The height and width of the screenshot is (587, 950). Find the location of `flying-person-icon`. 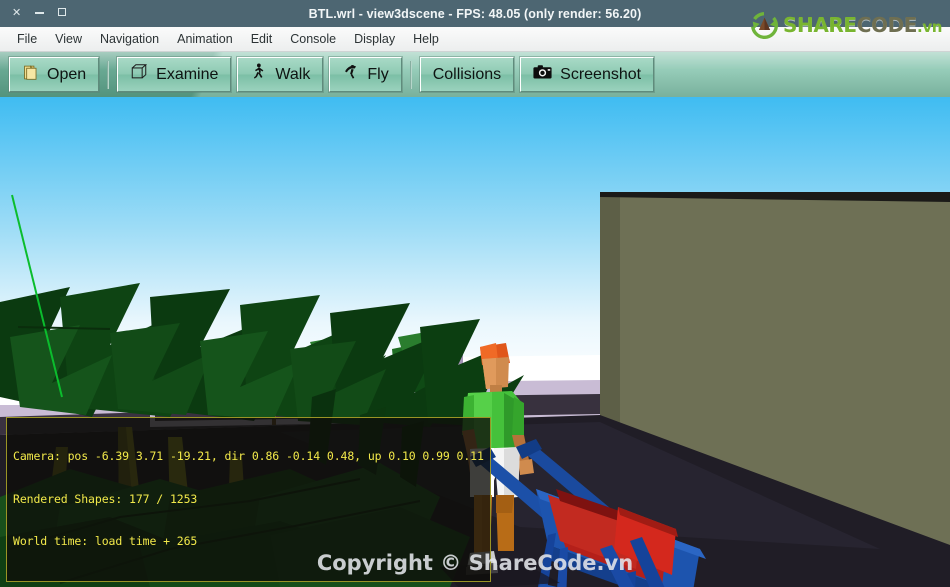

flying-person-icon is located at coordinates (350, 74).